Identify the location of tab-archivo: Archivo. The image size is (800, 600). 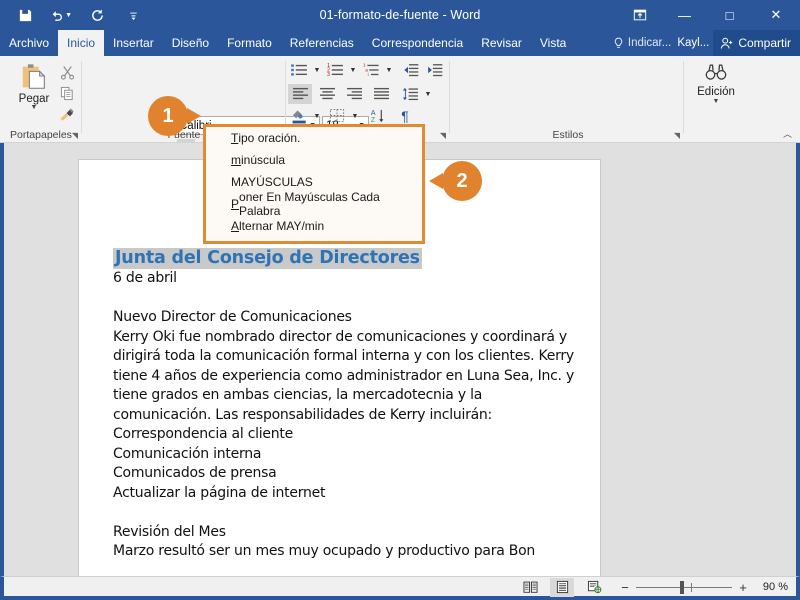
(29, 43).